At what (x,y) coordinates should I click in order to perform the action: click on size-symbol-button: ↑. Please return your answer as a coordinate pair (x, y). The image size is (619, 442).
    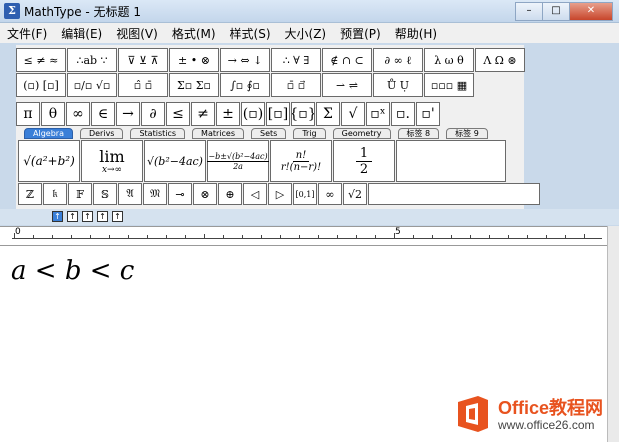
    Looking at the image, I should click on (102, 216).